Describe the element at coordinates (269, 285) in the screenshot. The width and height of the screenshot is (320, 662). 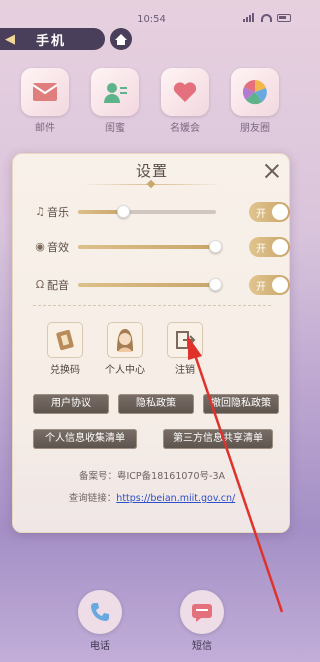
I see `voice-toggle: 开` at that location.